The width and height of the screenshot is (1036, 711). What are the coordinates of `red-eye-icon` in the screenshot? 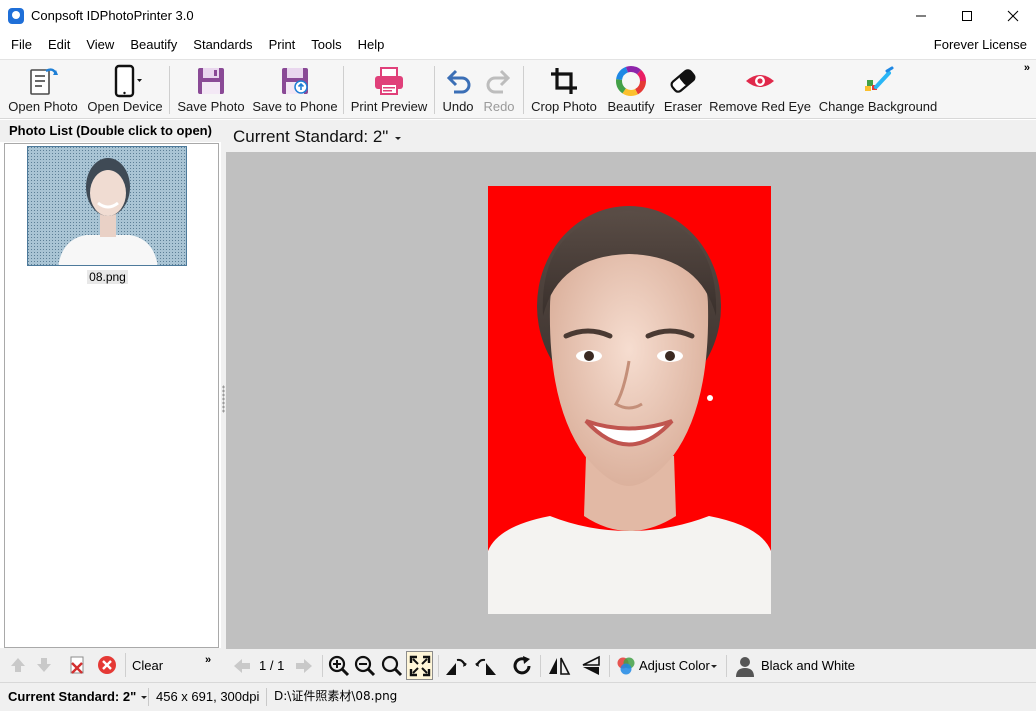 It's located at (760, 81).